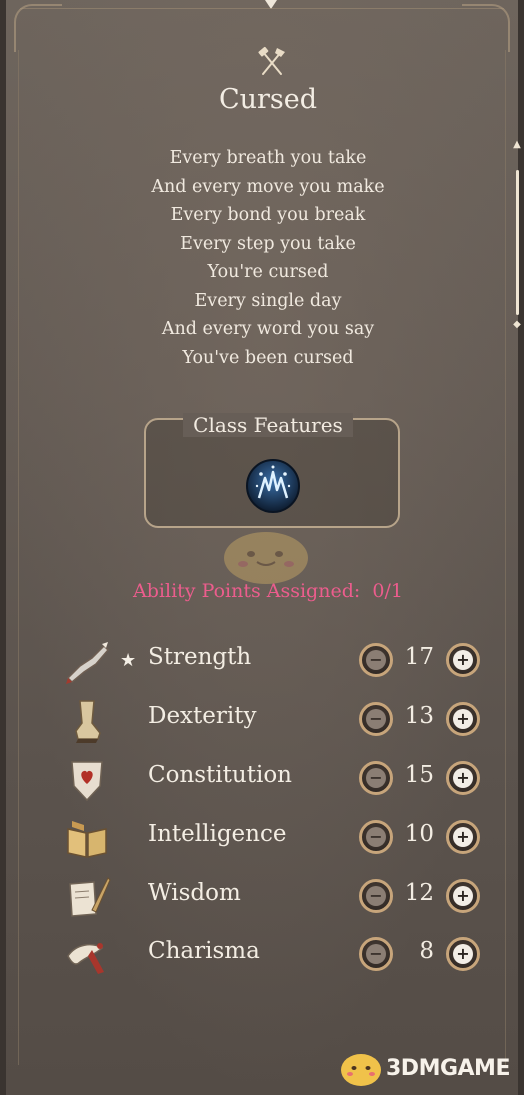 The height and width of the screenshot is (1095, 524). What do you see at coordinates (517, 325) in the screenshot?
I see `scroll-down-arrow-icon: ◆` at bounding box center [517, 325].